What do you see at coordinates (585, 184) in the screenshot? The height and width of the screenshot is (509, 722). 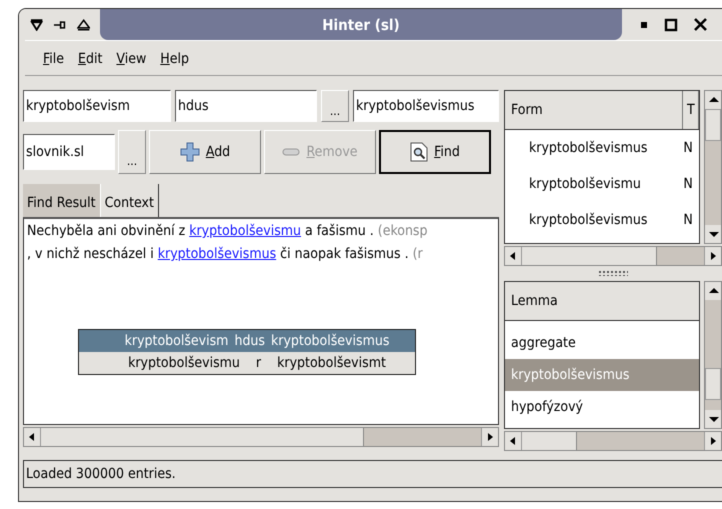 I see `table-cell-text: kryptobolševismu` at bounding box center [585, 184].